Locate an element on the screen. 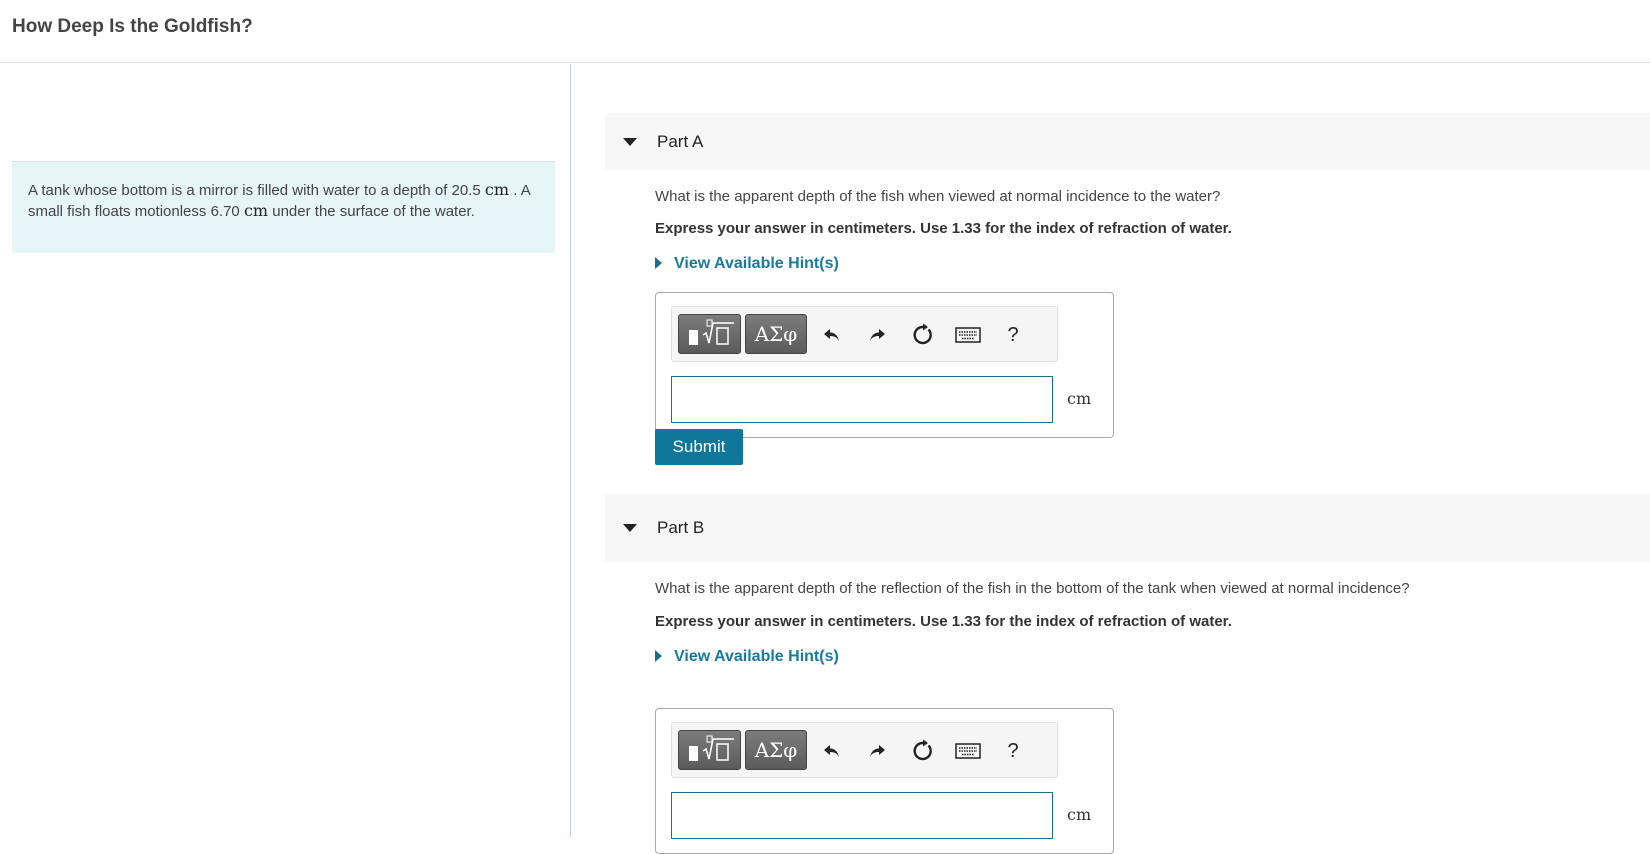  part-b-answer-input is located at coordinates (862, 815).